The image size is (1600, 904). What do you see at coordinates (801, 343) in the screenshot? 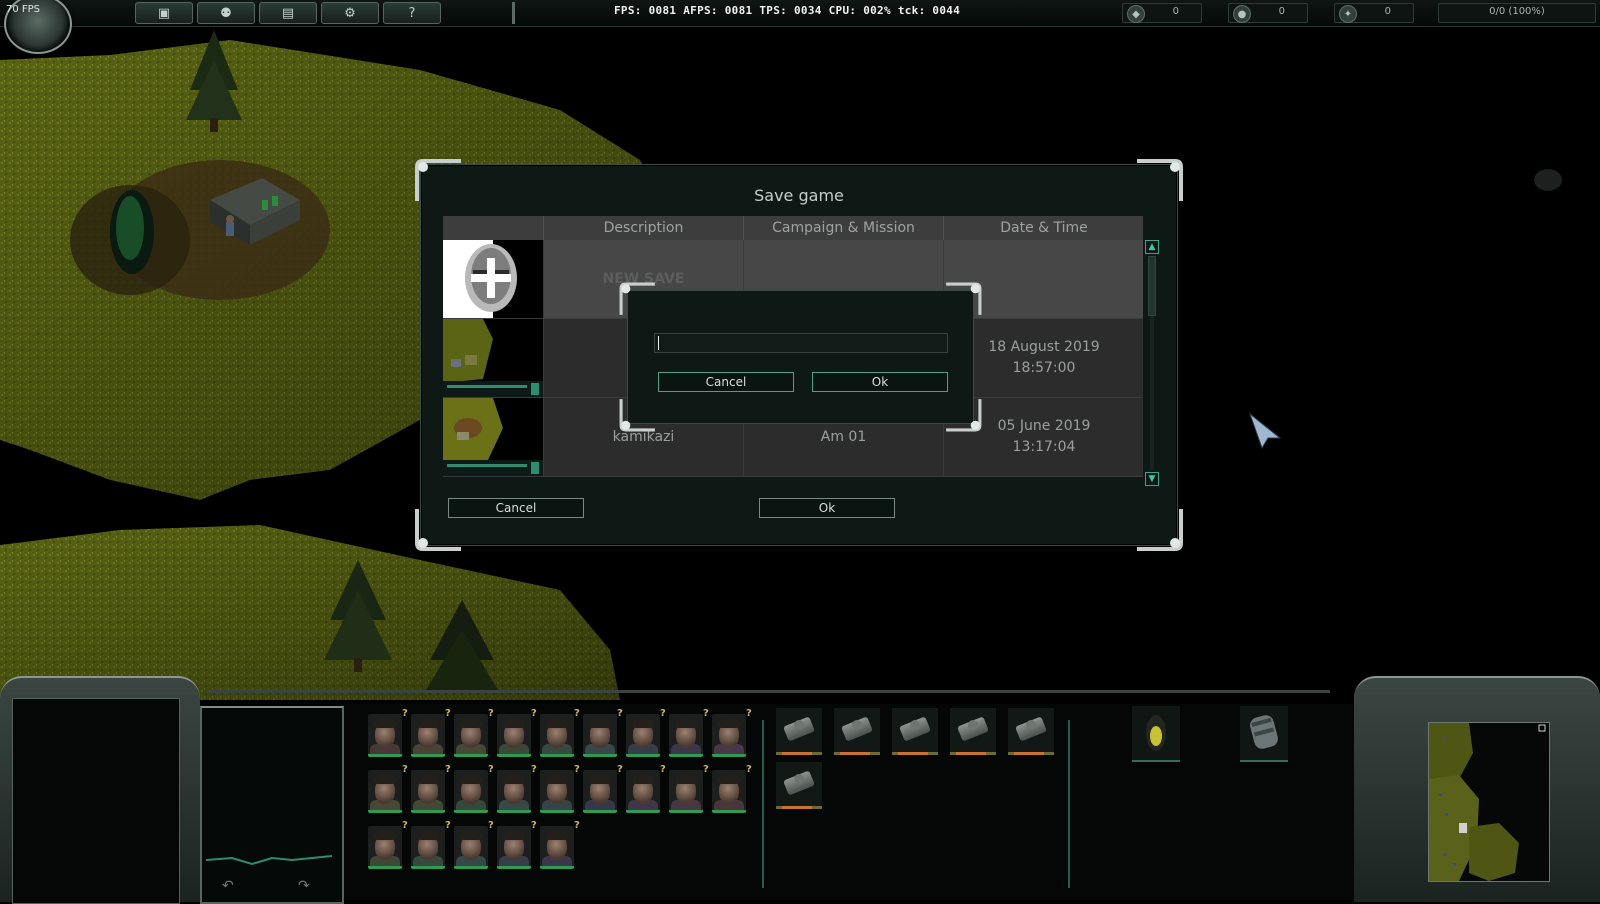
I see `save-name-input` at bounding box center [801, 343].